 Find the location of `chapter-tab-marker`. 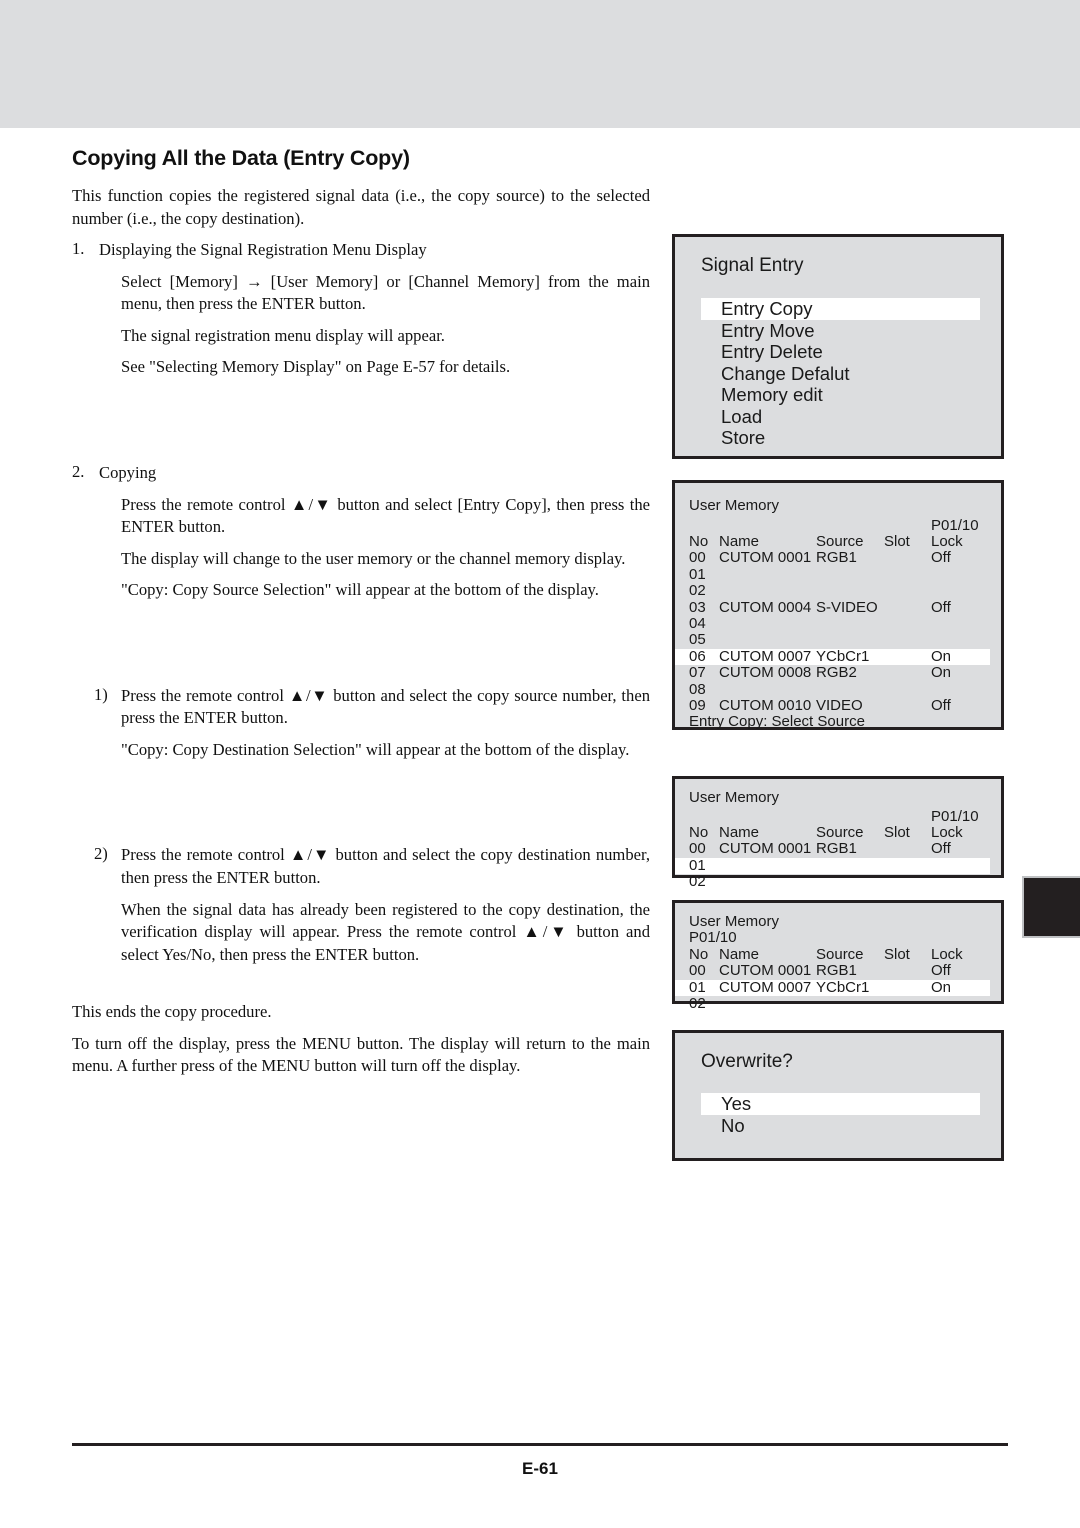

chapter-tab-marker is located at coordinates (1051, 907).